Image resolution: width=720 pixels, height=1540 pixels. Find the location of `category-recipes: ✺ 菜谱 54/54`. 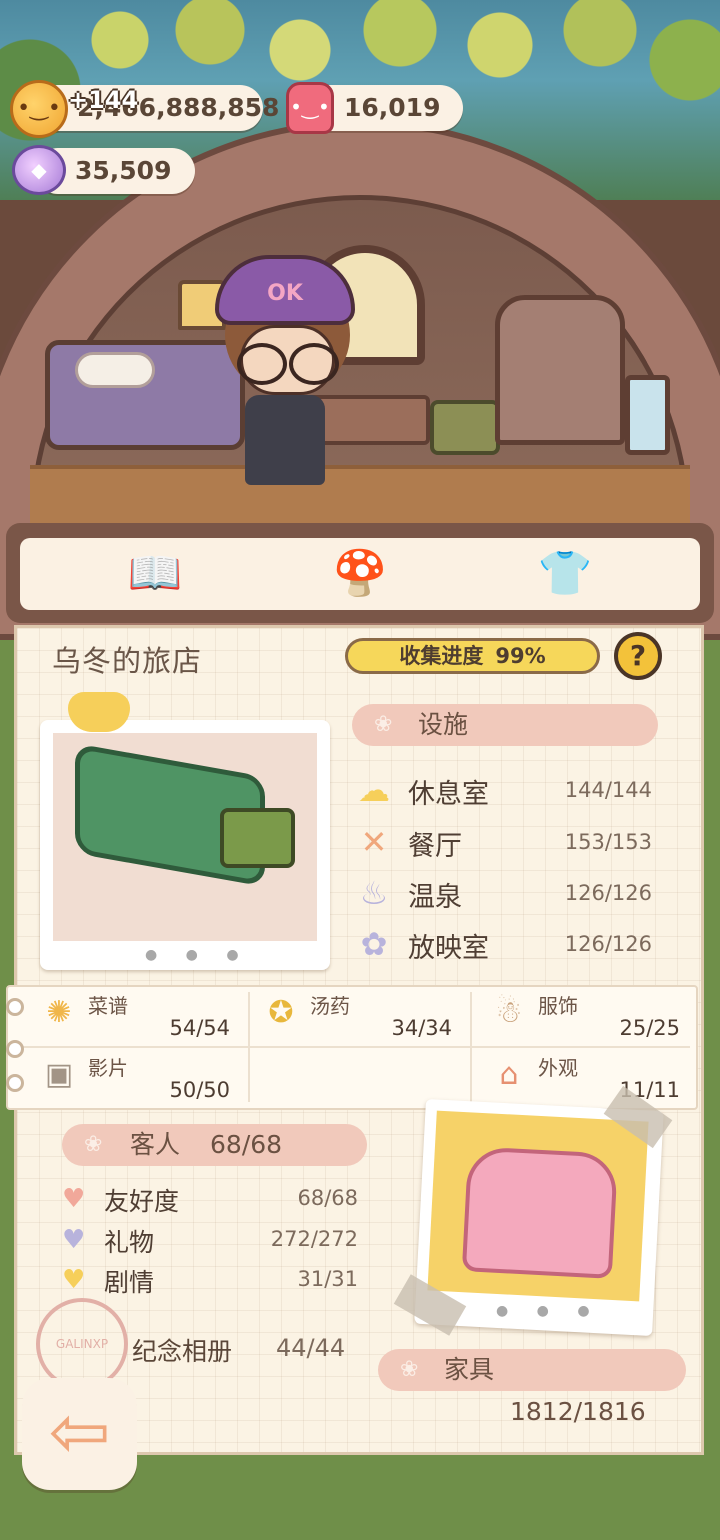

category-recipes: ✺ 菜谱 54/54 is located at coordinates (125, 1017).